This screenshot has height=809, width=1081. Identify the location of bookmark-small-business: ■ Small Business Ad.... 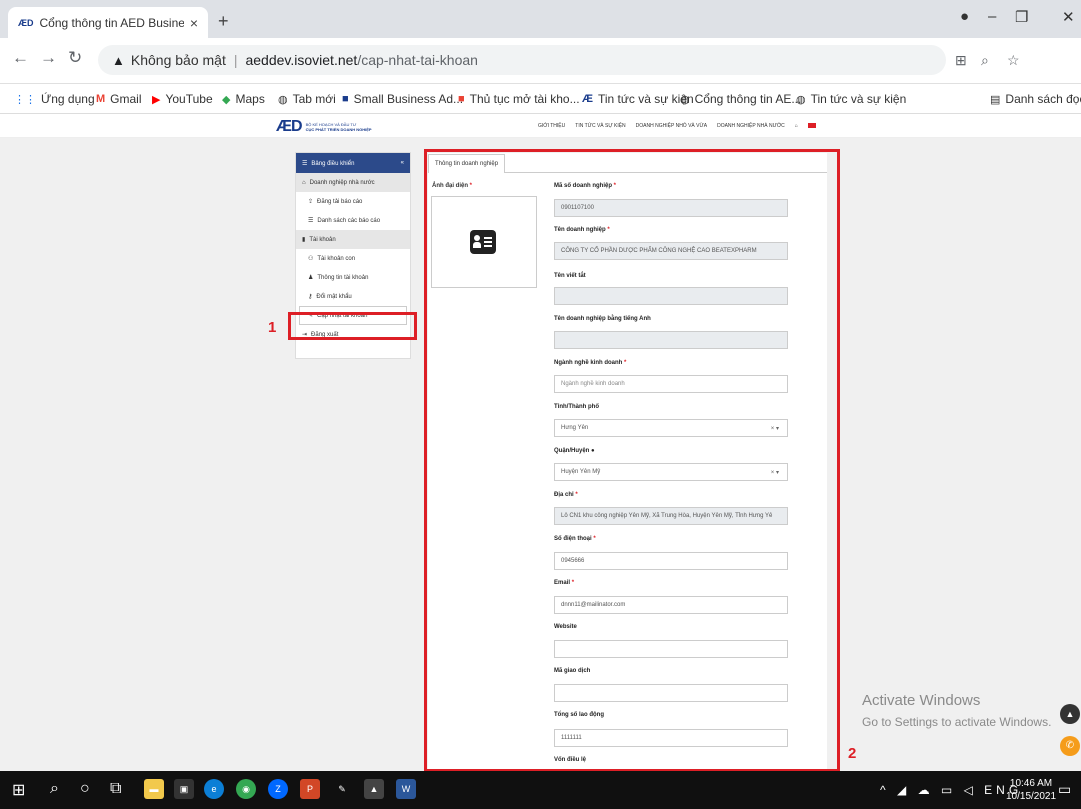
(402, 99).